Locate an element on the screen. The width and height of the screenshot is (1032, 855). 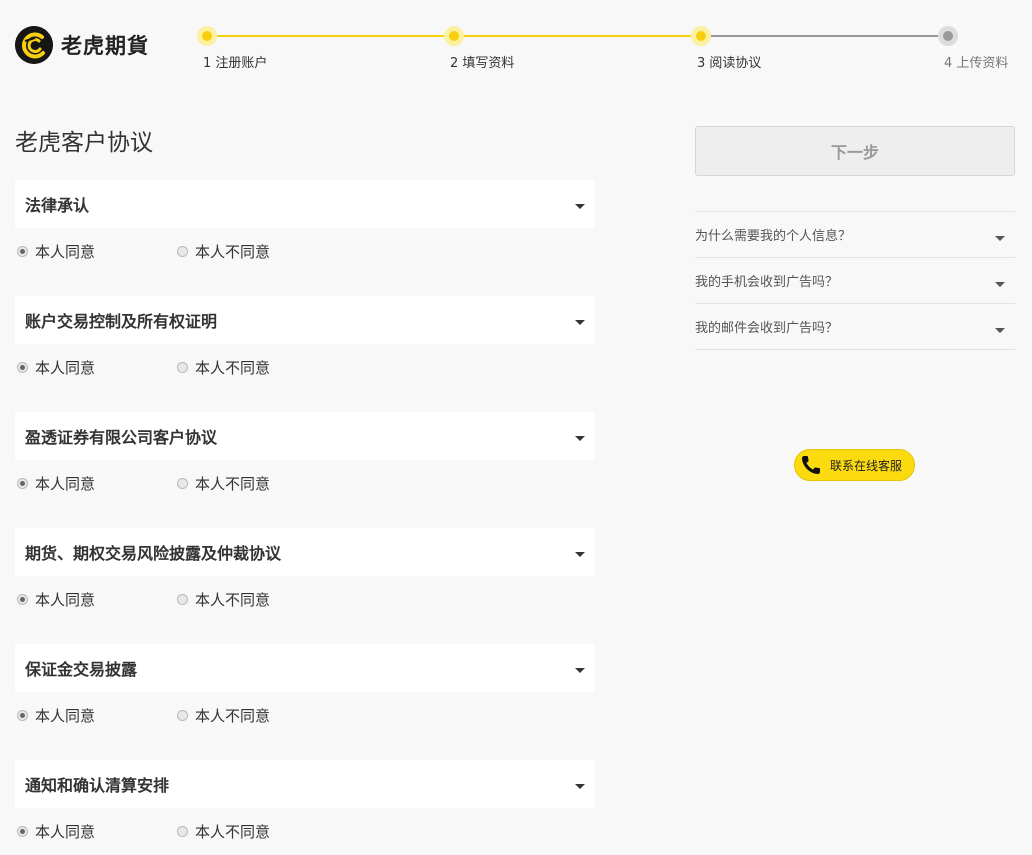
page-title: 老虎客户协议 is located at coordinates (84, 143).